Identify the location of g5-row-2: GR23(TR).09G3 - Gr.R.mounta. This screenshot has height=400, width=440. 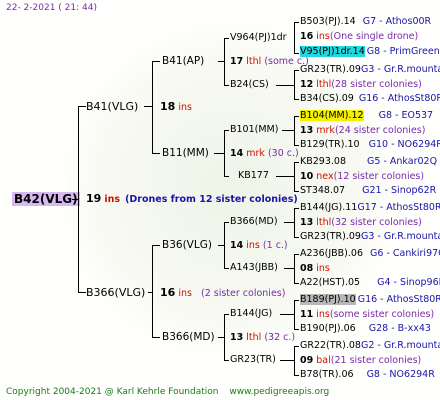
(370, 70).